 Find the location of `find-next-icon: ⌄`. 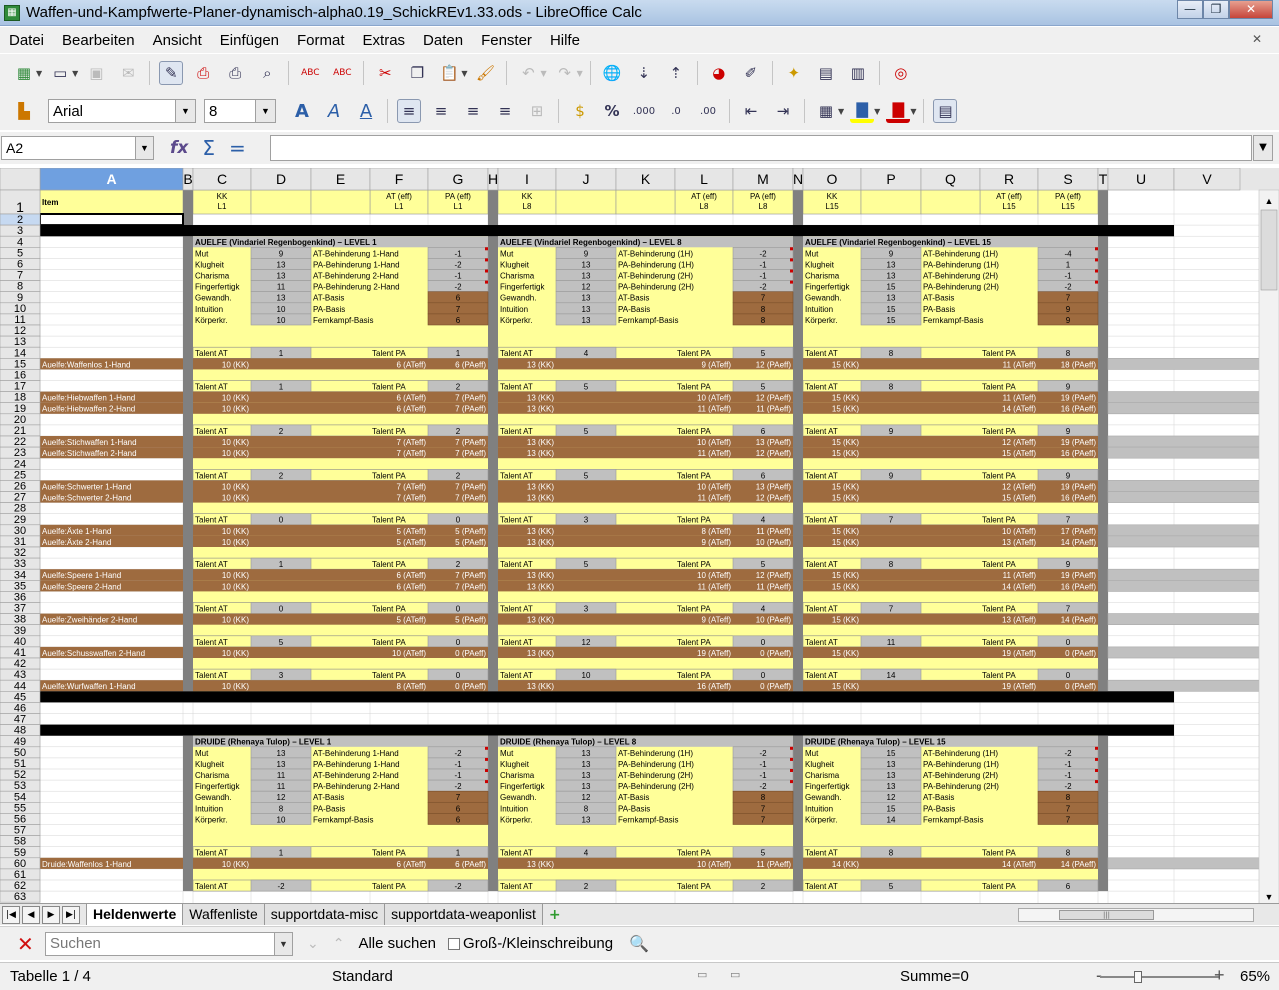

find-next-icon: ⌄ is located at coordinates (313, 944).